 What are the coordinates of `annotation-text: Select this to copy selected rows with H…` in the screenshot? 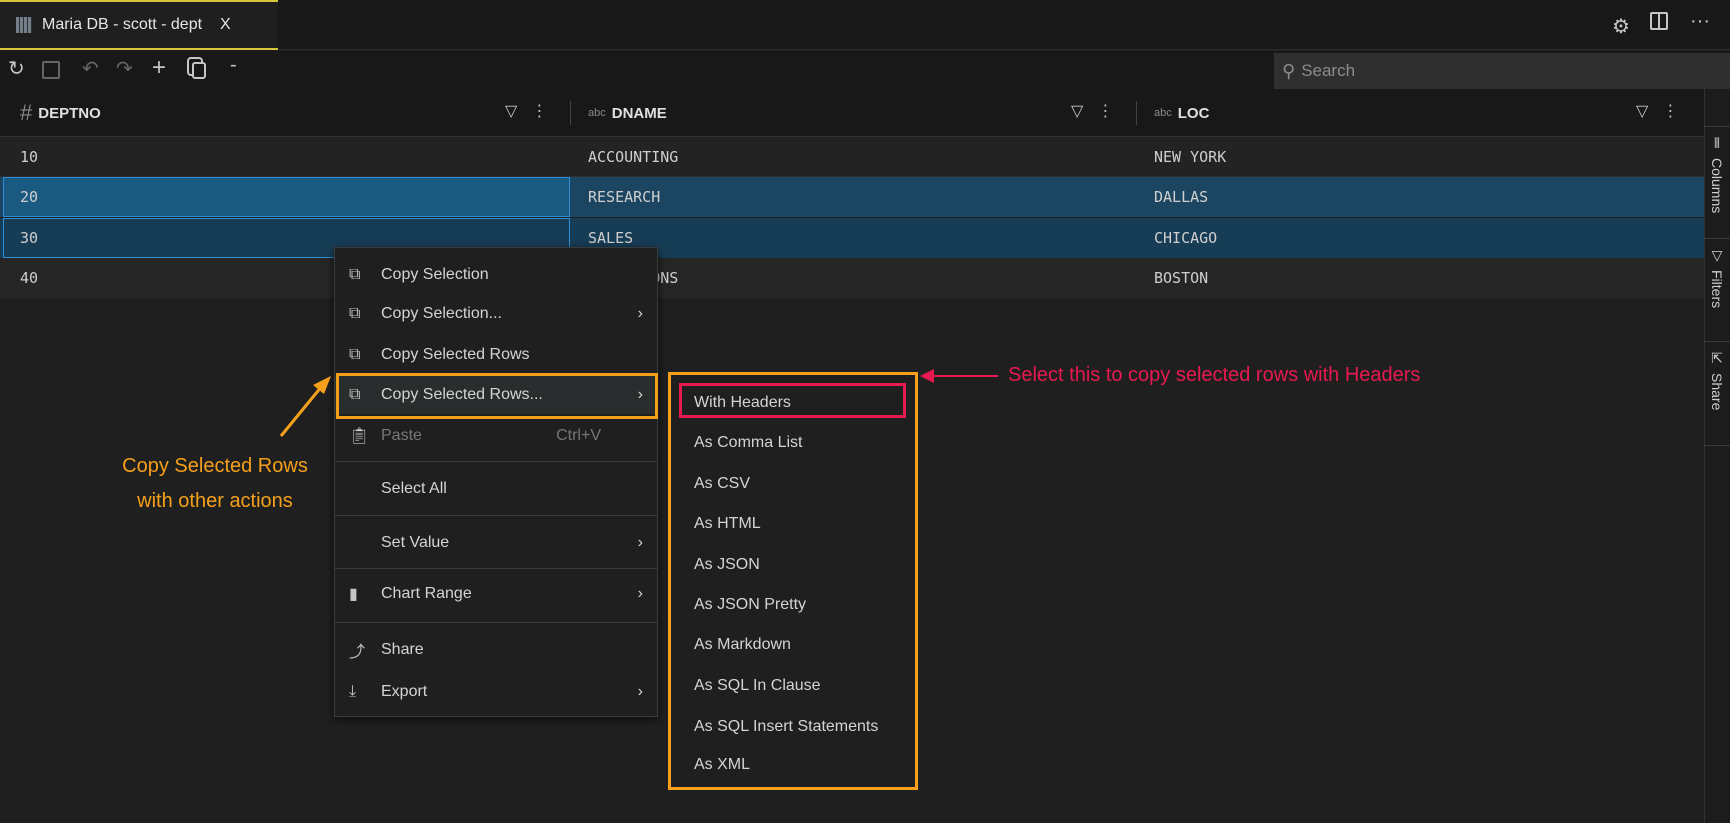 It's located at (1214, 375).